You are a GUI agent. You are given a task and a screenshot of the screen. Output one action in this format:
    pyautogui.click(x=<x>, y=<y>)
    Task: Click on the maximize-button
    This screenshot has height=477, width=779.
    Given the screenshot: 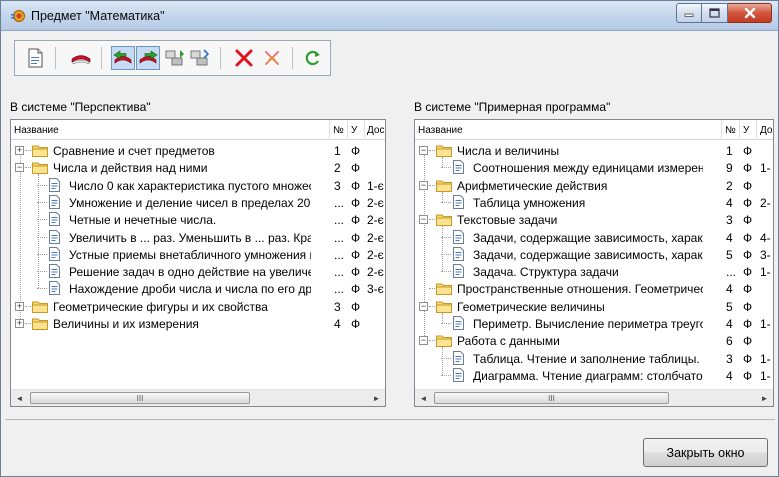 What is the action you would take?
    pyautogui.click(x=715, y=13)
    